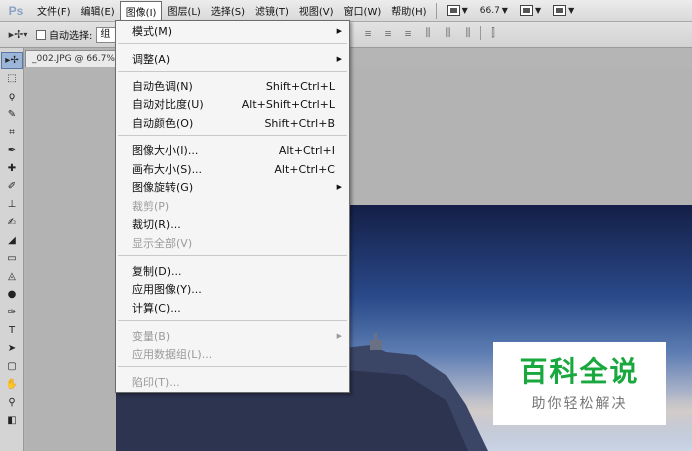  Describe the element at coordinates (579, 403) in the screenshot. I see `watermark-subtitle: 助你轻松解决` at that location.